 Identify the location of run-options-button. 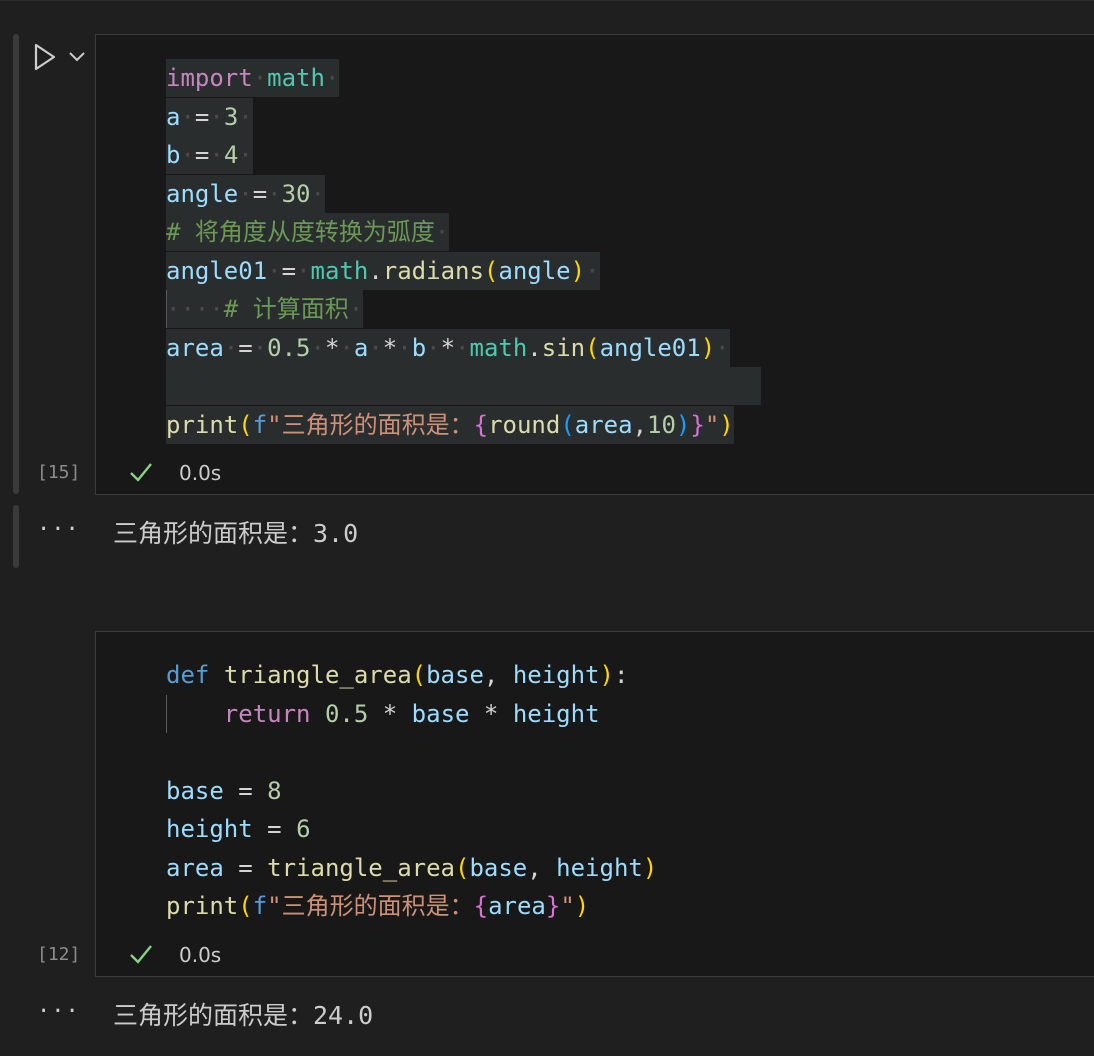
(77, 57).